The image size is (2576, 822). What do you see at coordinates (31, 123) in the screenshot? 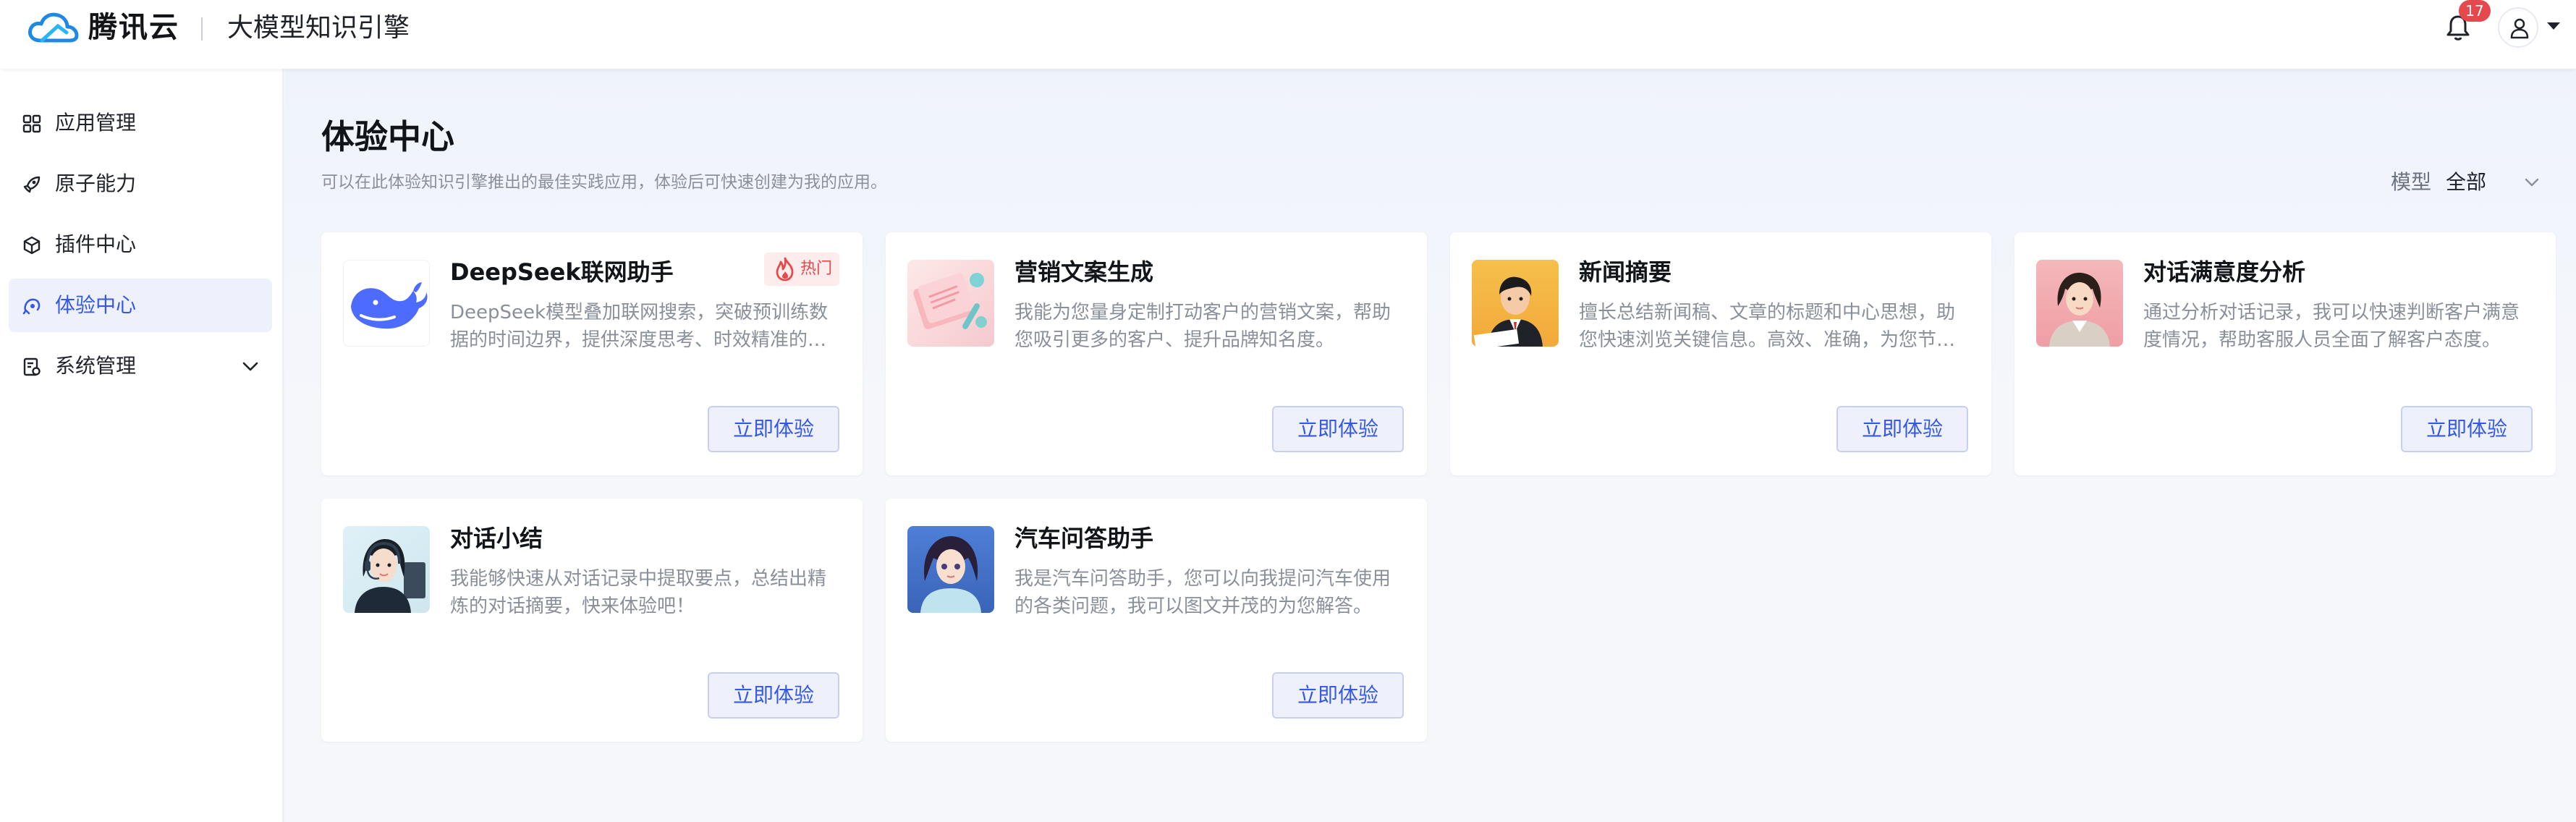
I see `grid-icon` at bounding box center [31, 123].